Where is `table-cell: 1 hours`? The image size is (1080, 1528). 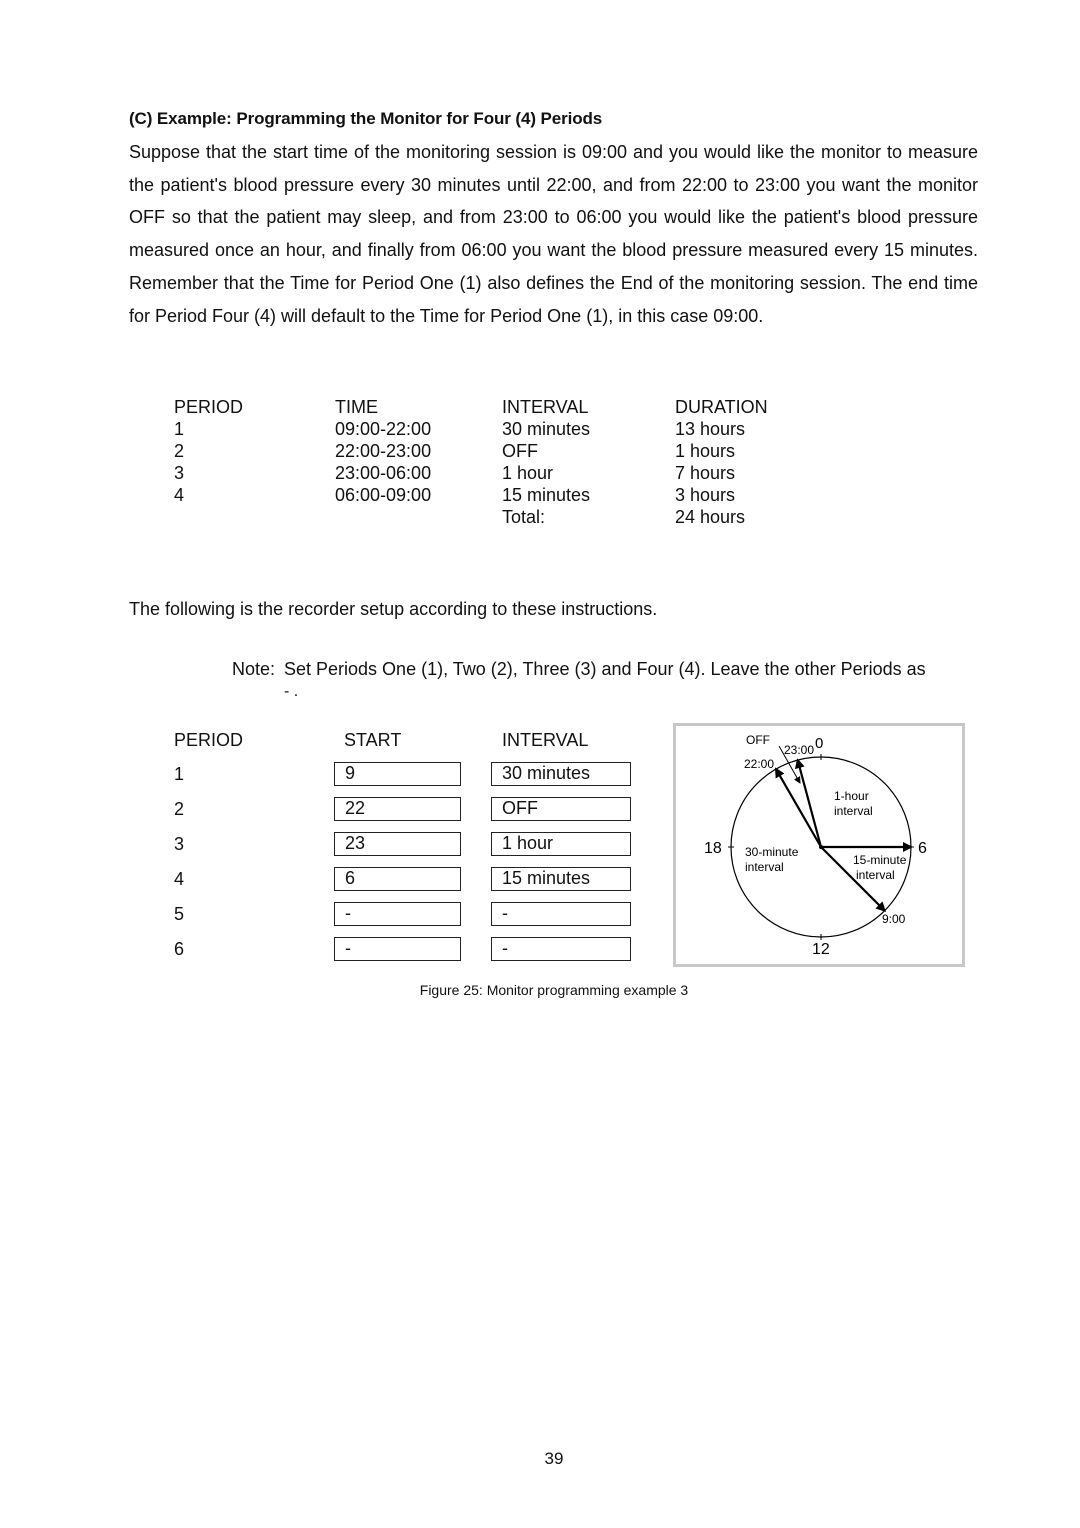 table-cell: 1 hours is located at coordinates (705, 451).